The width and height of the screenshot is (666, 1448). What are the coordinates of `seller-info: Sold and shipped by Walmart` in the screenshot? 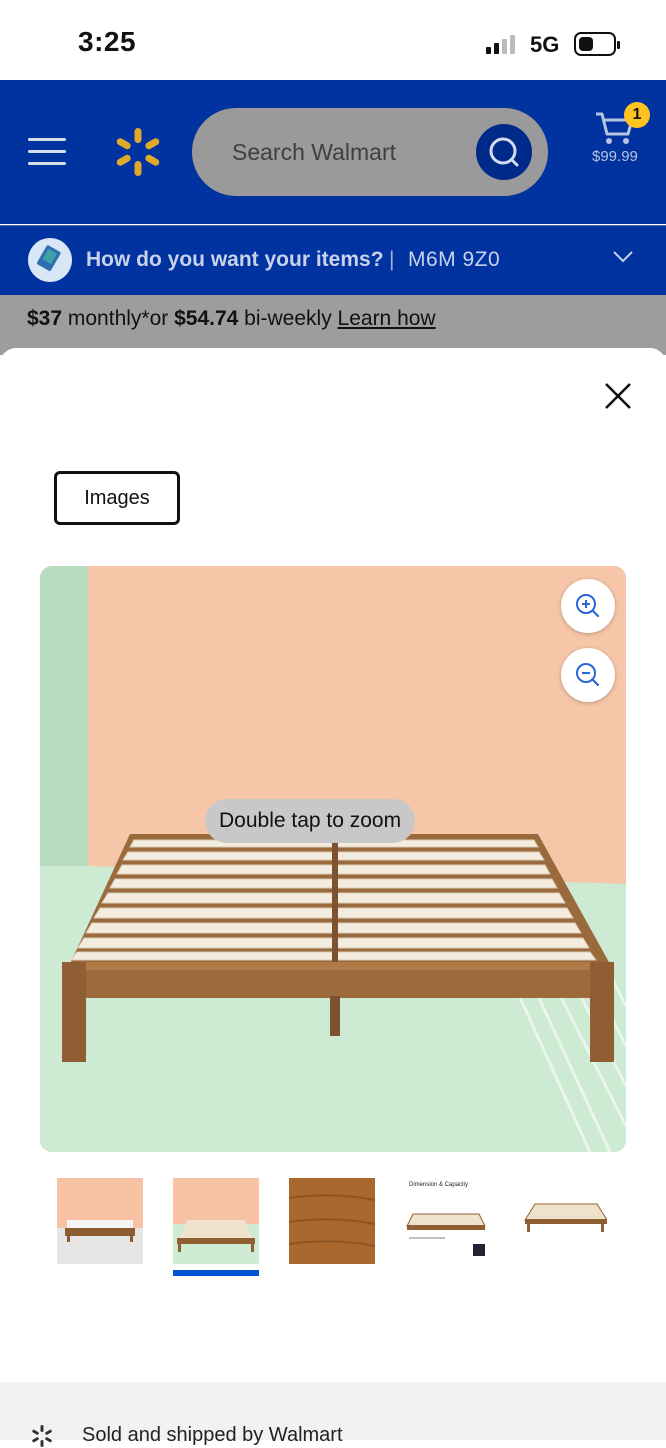 It's located at (333, 1414).